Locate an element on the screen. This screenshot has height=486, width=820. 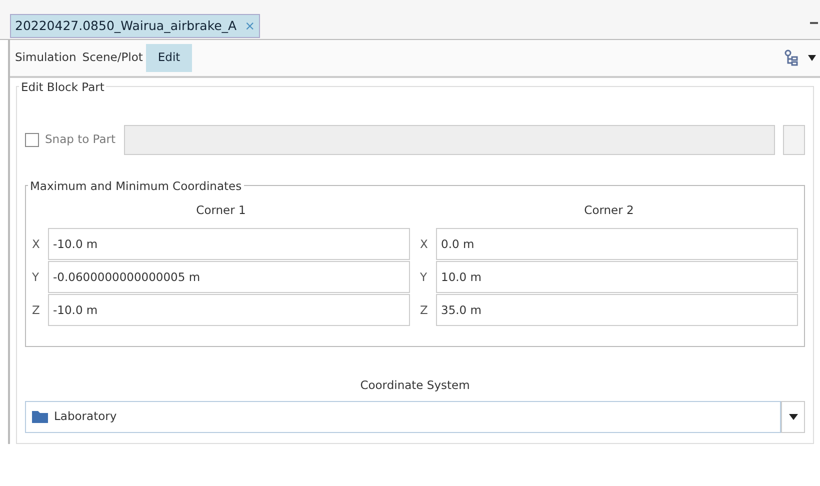
coordinate-field: -0.0600000000000005 m is located at coordinates (229, 277).